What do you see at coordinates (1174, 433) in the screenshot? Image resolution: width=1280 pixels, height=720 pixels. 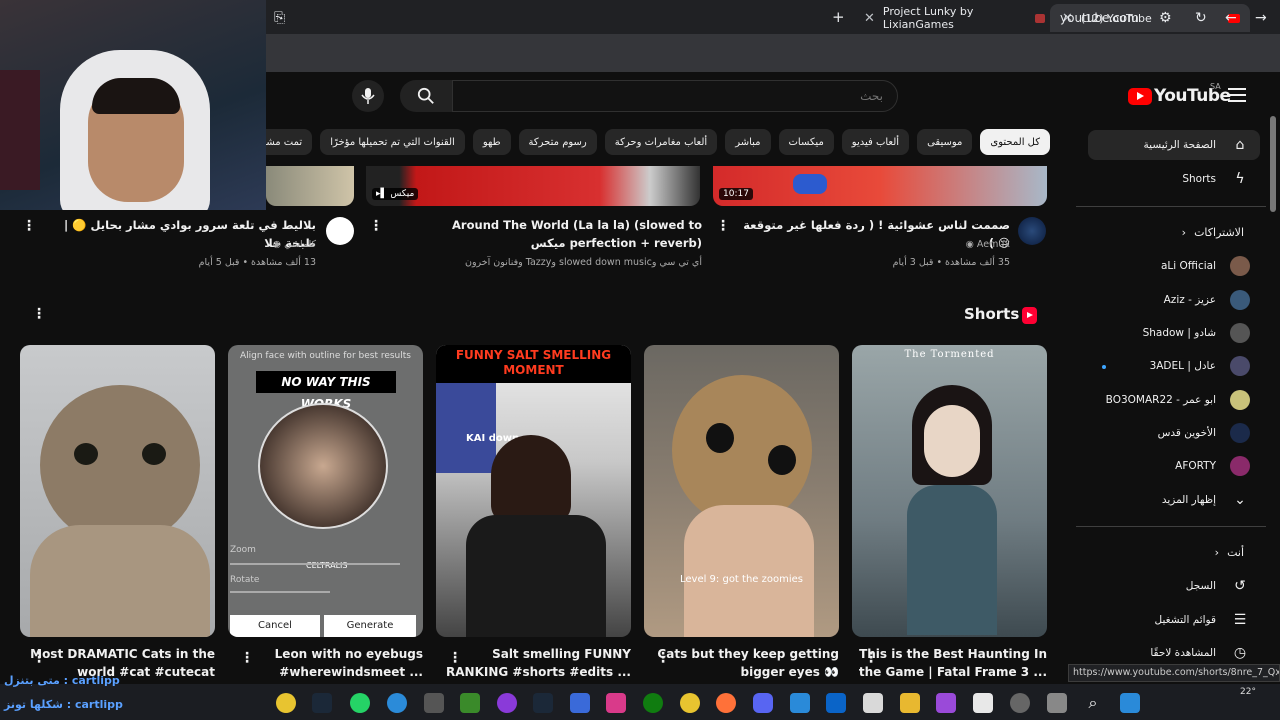 I see `subscription-item: الأخوين قدس` at bounding box center [1174, 433].